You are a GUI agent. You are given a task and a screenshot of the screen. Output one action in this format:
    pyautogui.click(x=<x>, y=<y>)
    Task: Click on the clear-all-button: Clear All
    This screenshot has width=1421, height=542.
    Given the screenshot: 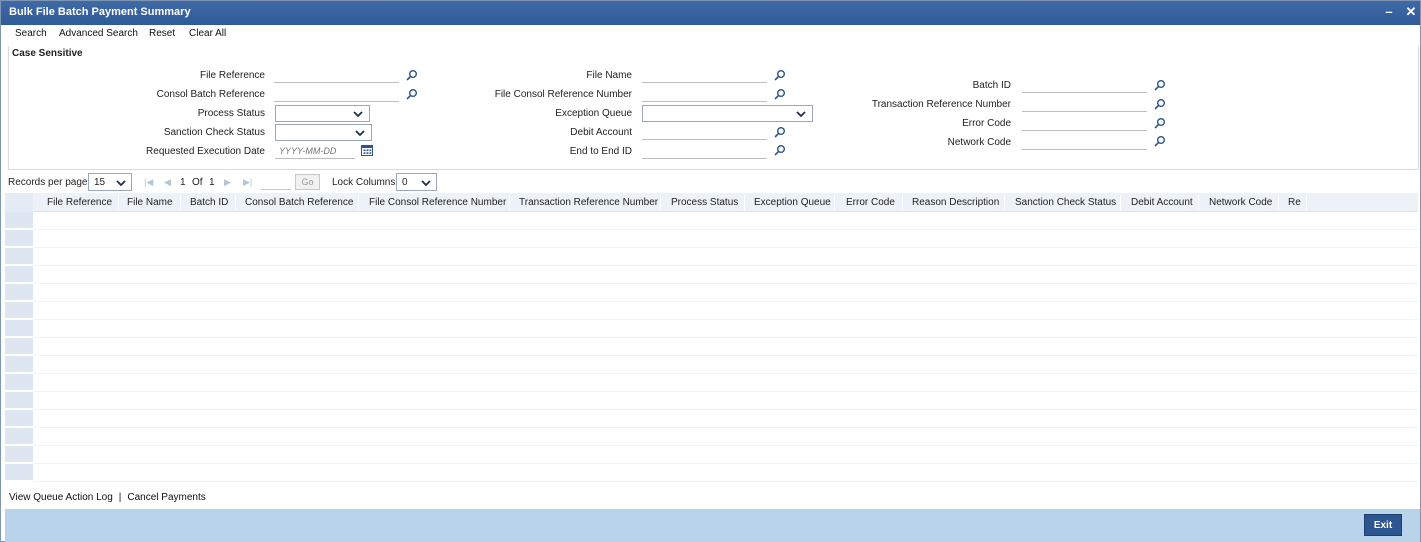 What is the action you would take?
    pyautogui.click(x=207, y=33)
    